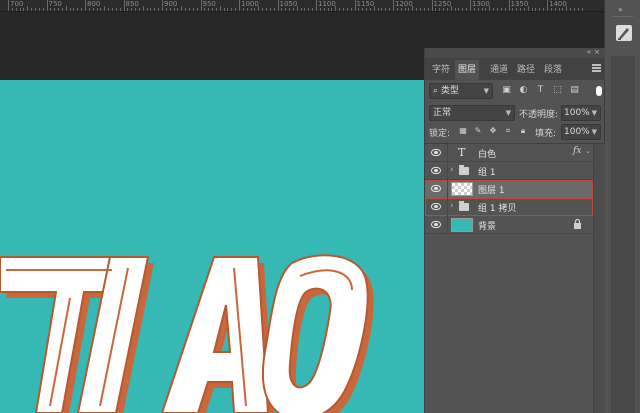  I want to click on tab-channels: 通道, so click(499, 70).